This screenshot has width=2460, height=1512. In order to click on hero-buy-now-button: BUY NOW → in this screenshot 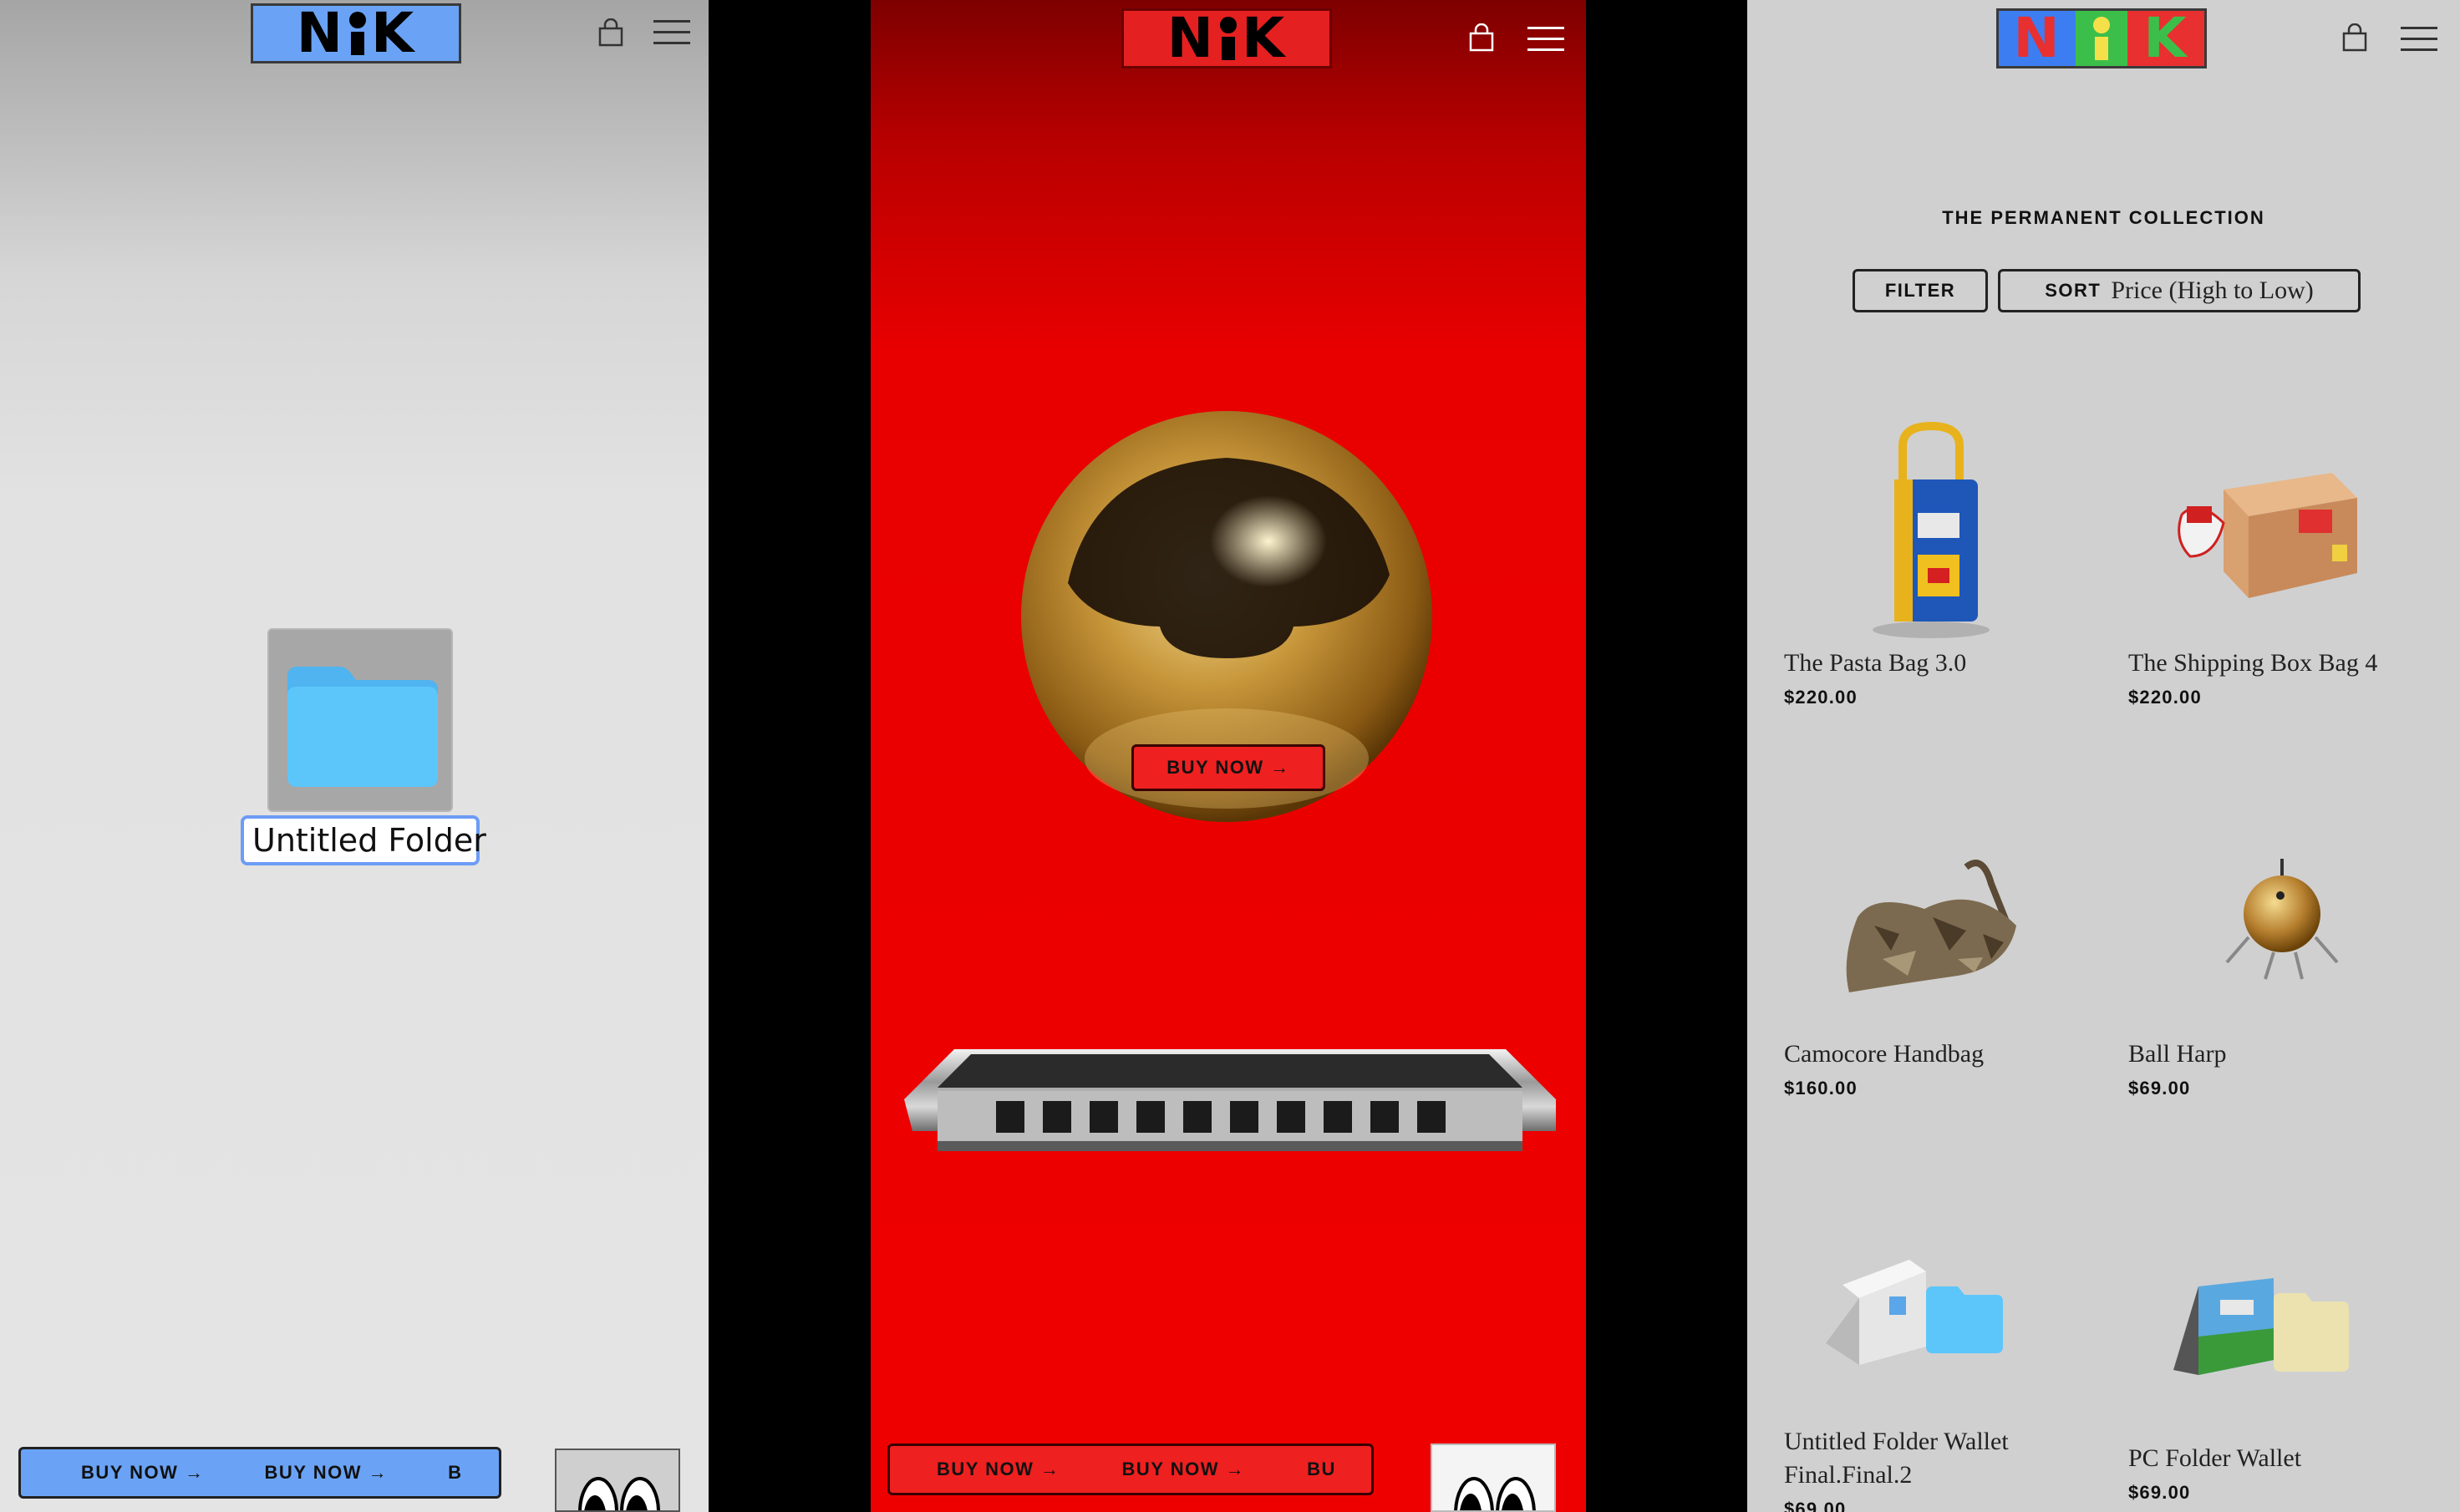, I will do `click(1228, 767)`.